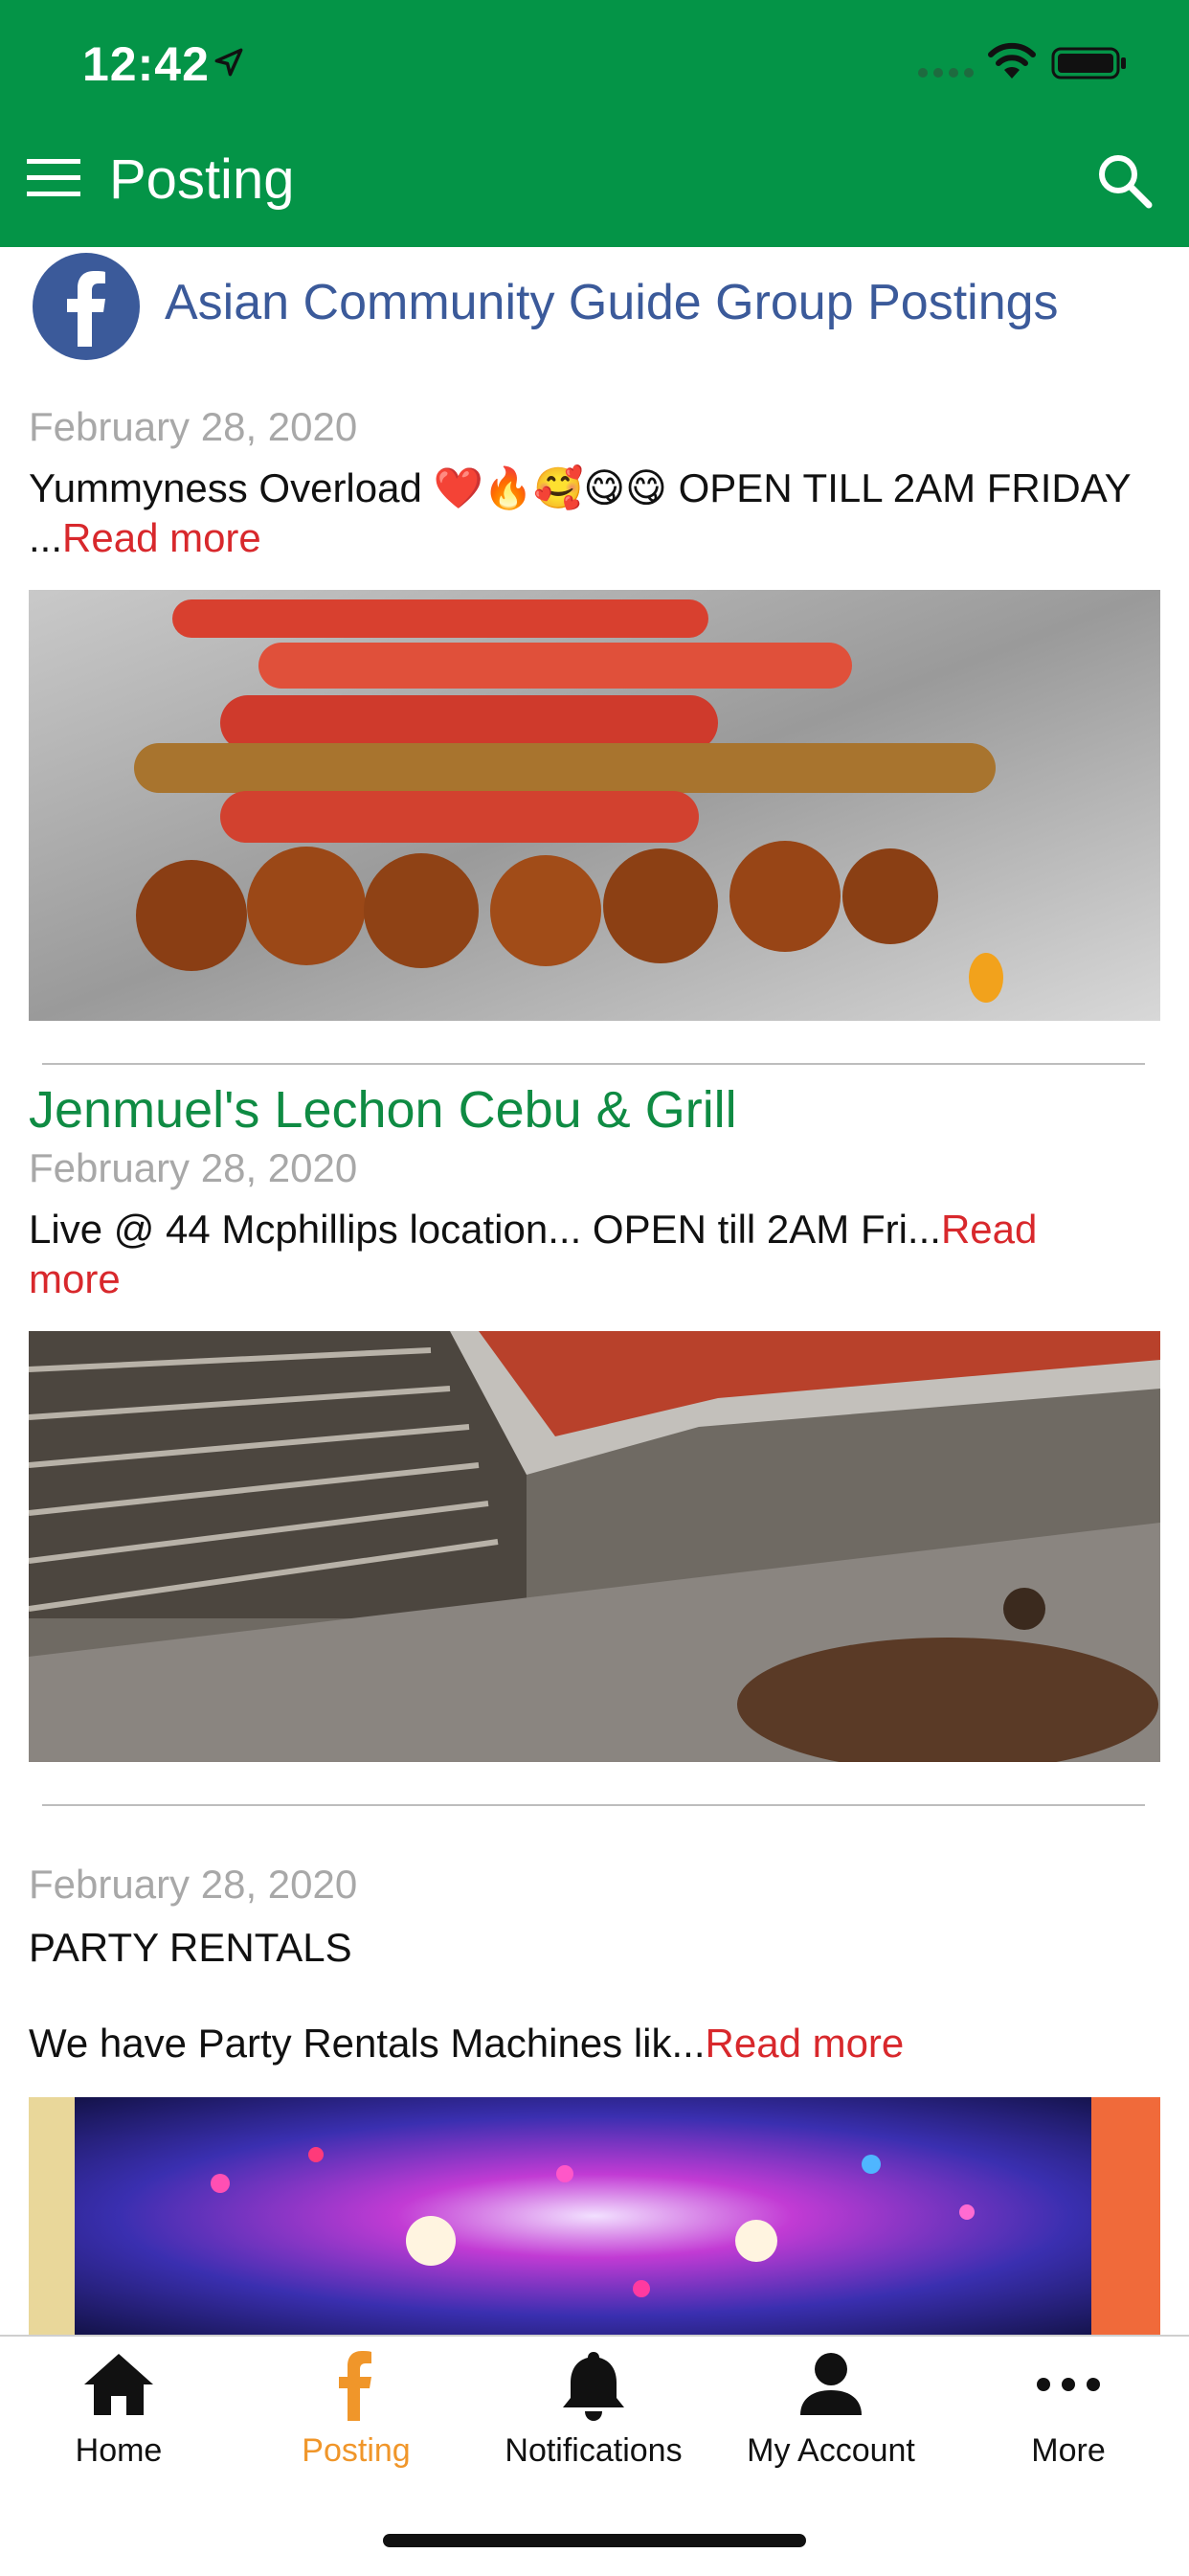  I want to click on group-header: Asian Community Guide Group Postings, so click(598, 306).